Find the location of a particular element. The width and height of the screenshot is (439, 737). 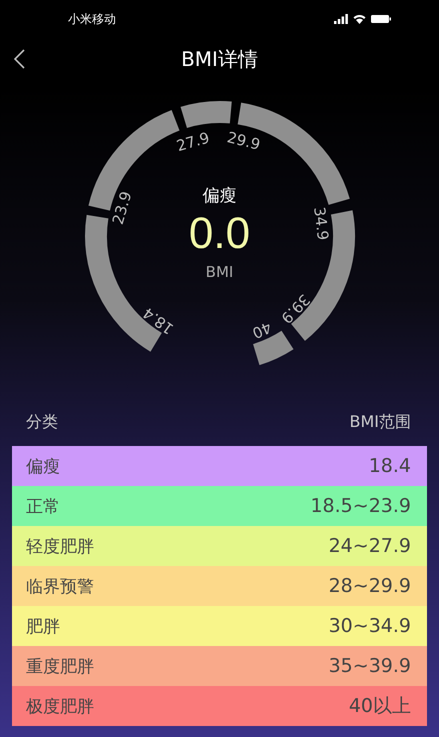

category-cell-text: 肥胖 is located at coordinates (43, 627).